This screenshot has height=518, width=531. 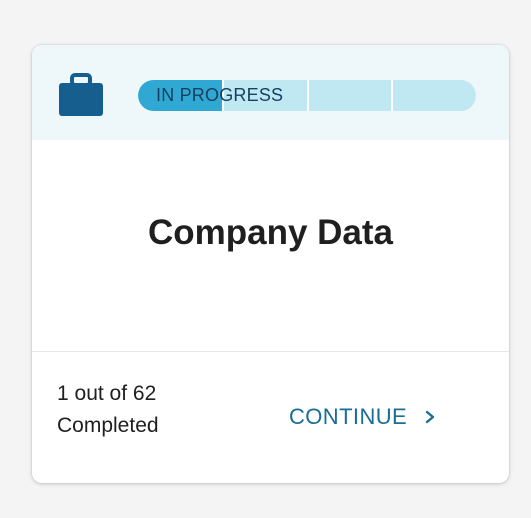 What do you see at coordinates (107, 393) in the screenshot?
I see `completion-count: 1 out of 62` at bounding box center [107, 393].